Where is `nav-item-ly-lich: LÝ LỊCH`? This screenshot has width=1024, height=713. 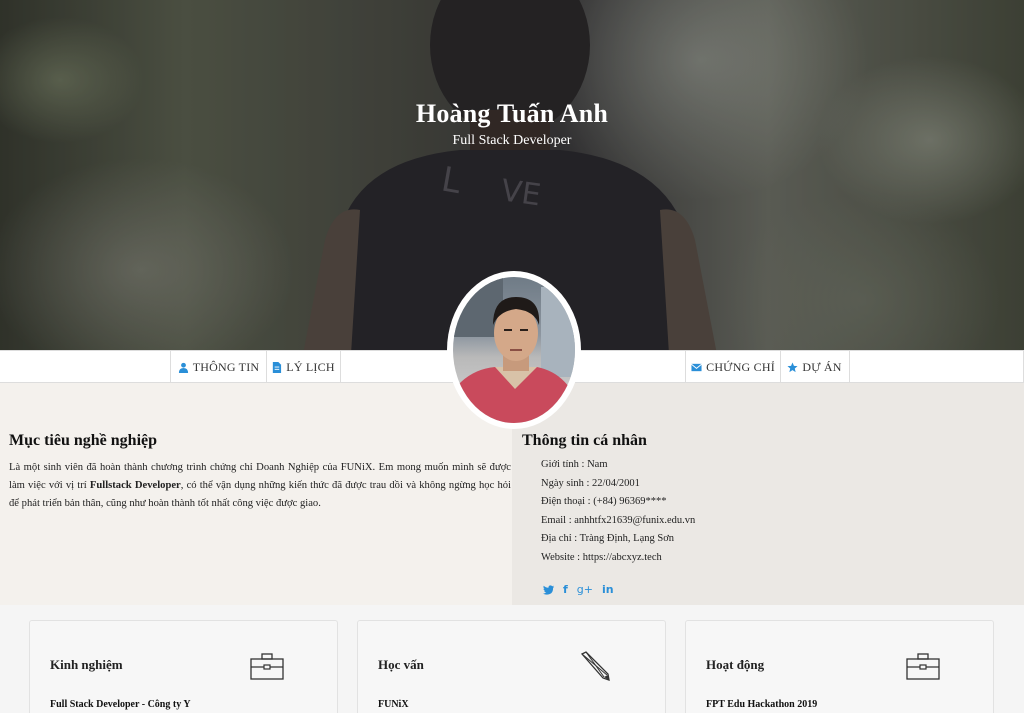 nav-item-ly-lich: LÝ LỊCH is located at coordinates (303, 367).